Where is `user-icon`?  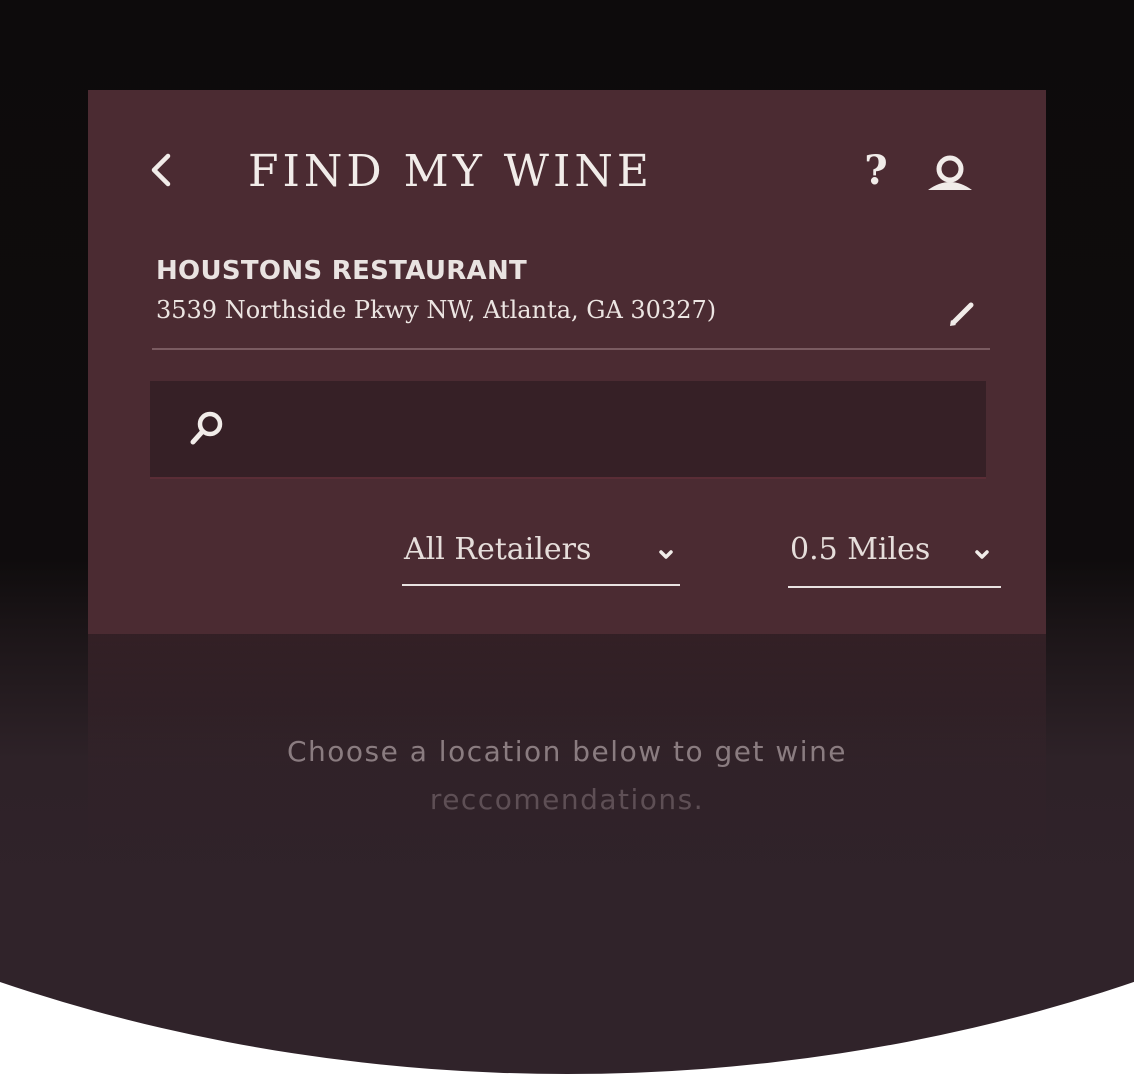 user-icon is located at coordinates (950, 172).